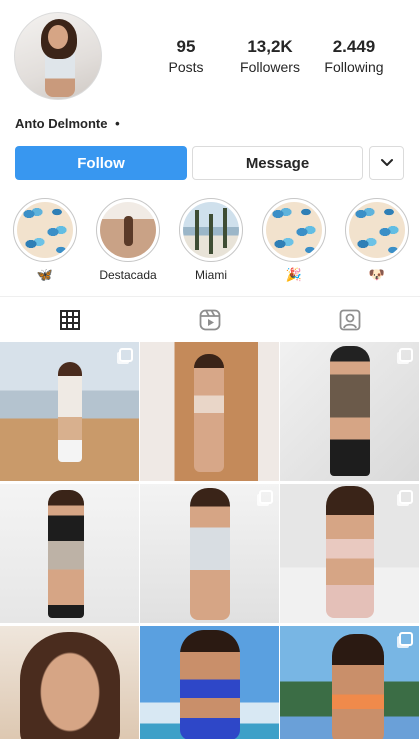  I want to click on highlight-label: Destacada, so click(128, 275).